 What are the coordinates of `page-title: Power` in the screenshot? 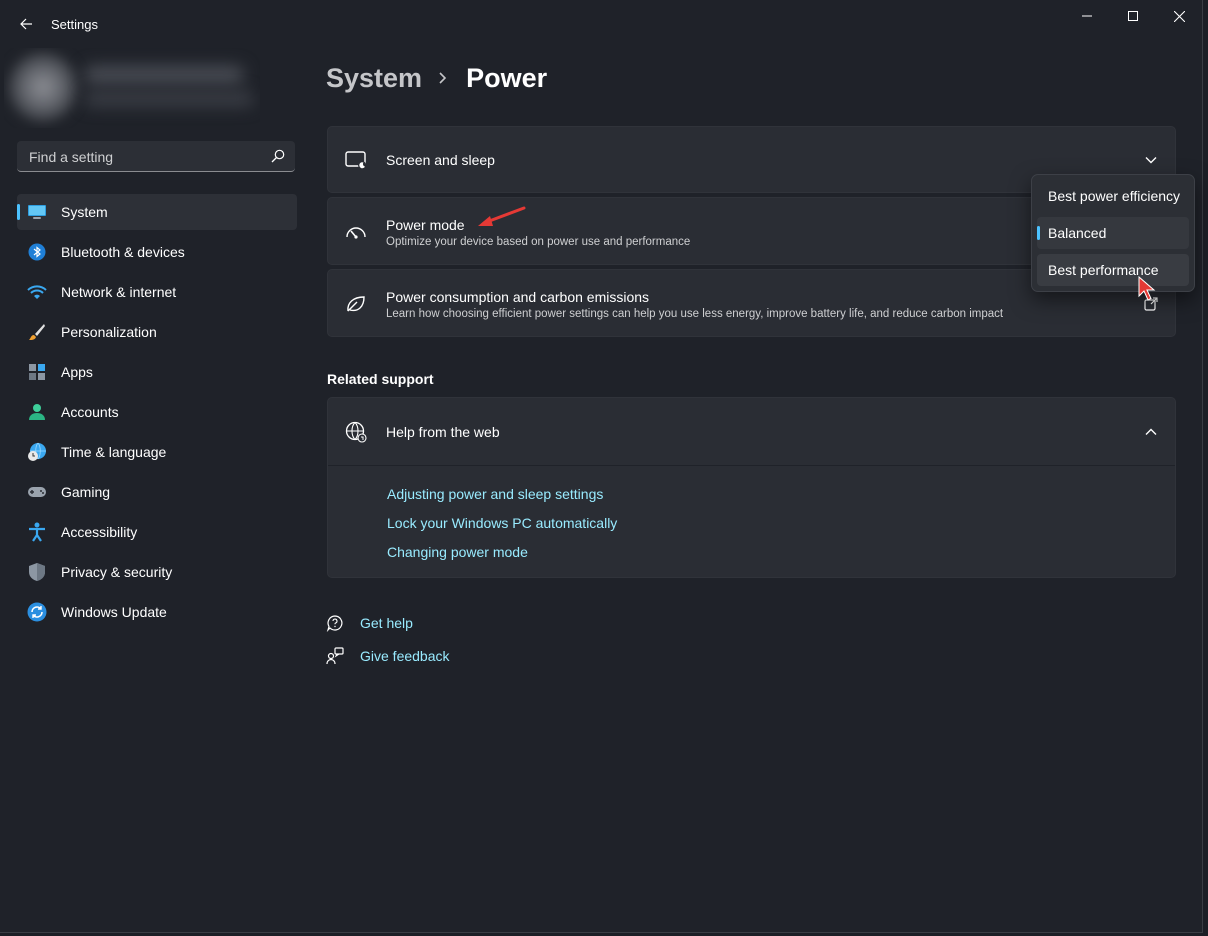 It's located at (507, 77).